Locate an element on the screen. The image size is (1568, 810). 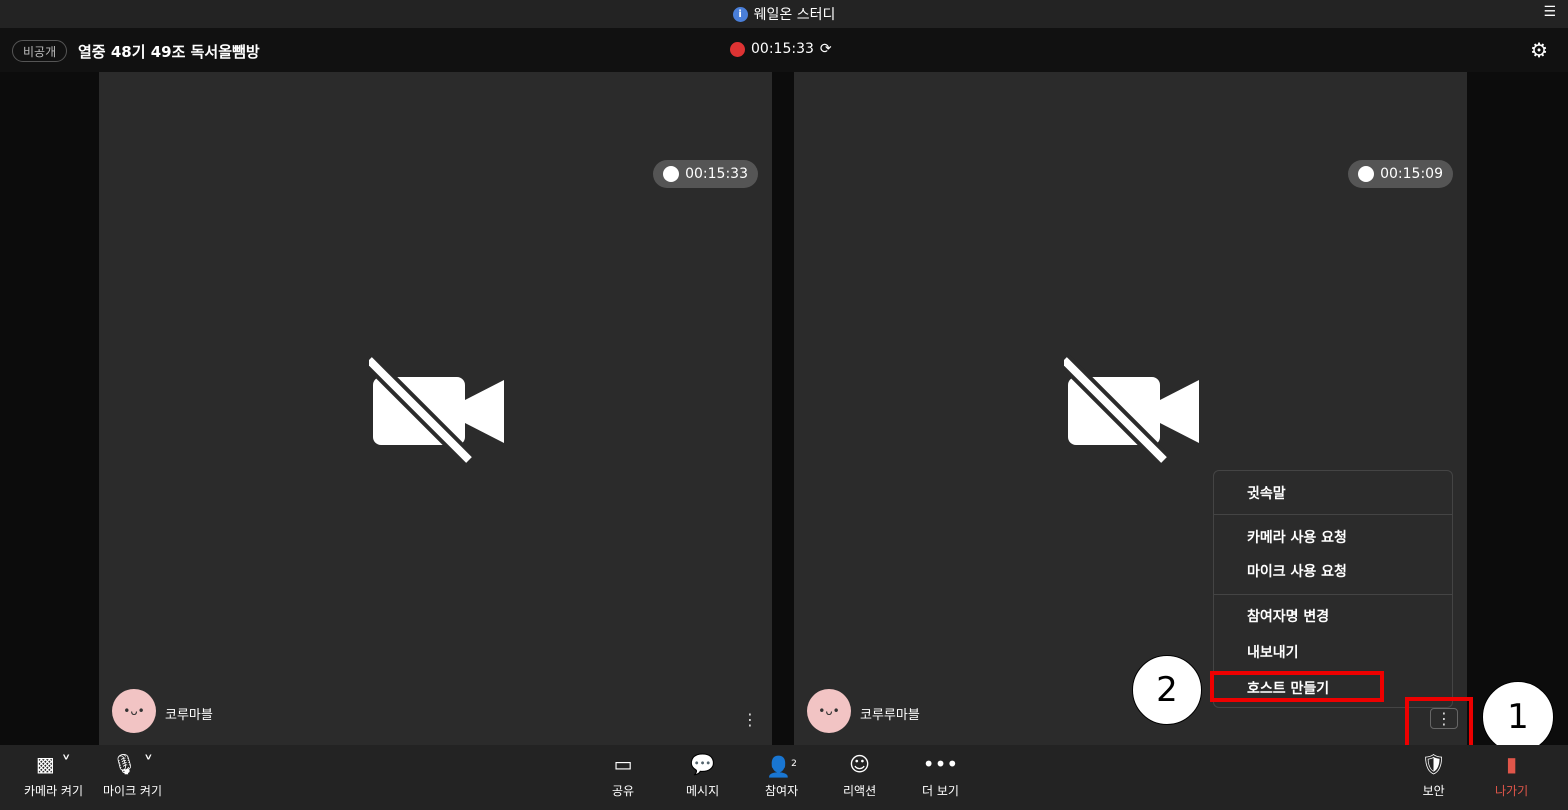
person-icon: 👤2 is located at coordinates (781, 766).